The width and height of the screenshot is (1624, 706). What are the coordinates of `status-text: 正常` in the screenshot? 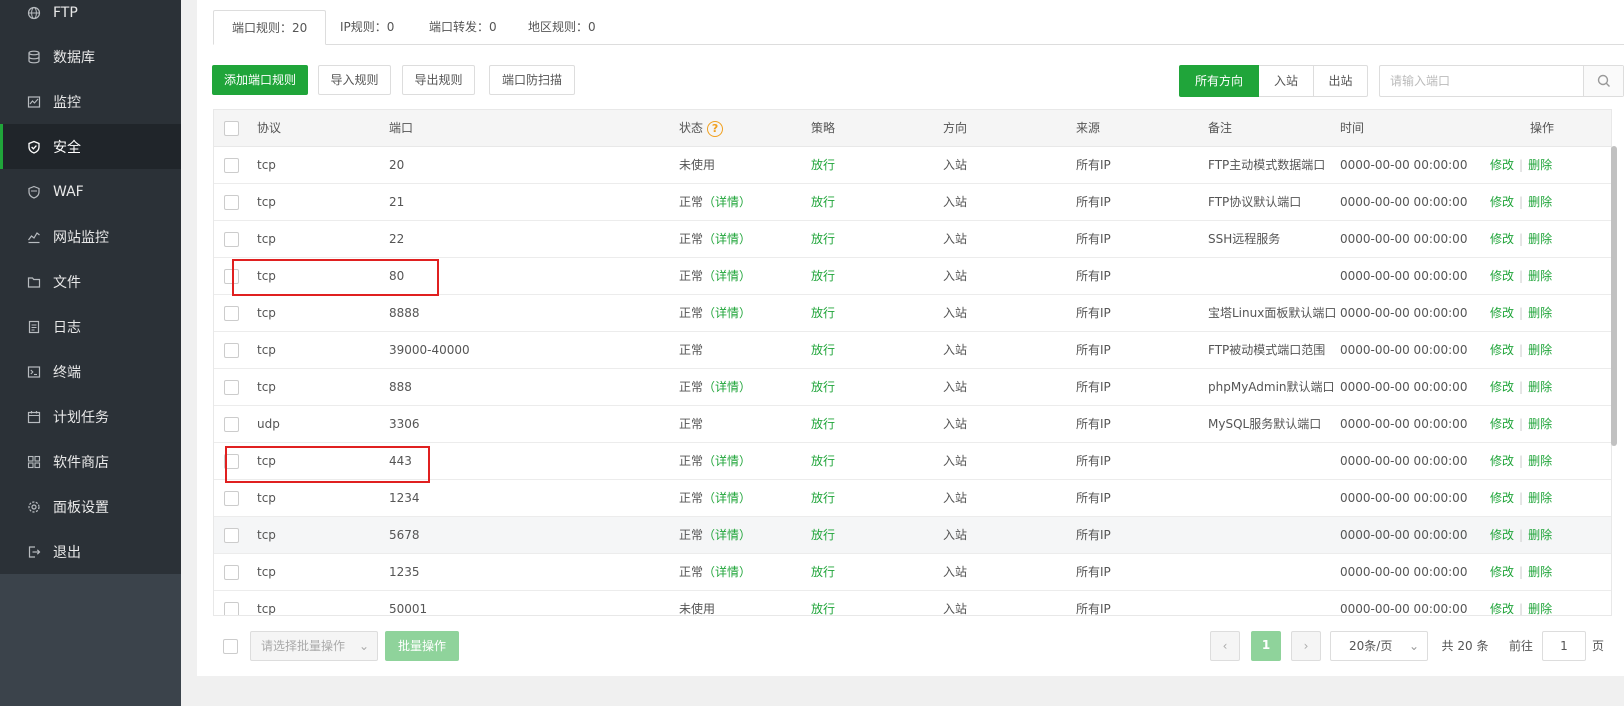 It's located at (691, 313).